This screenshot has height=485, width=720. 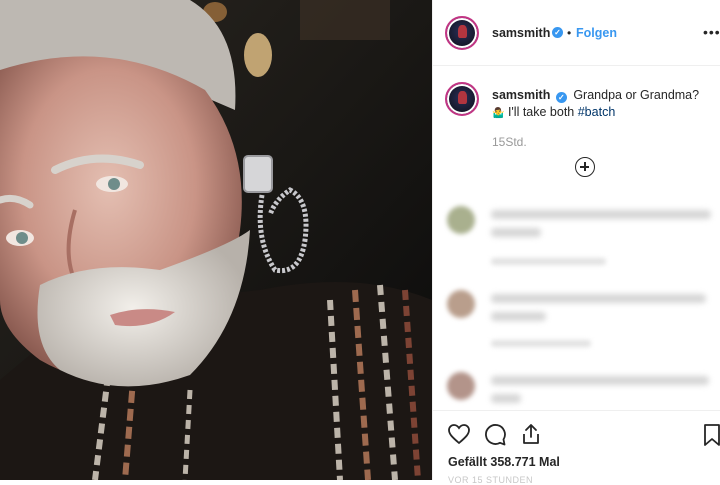 I want to click on caption-text-1: Grandpa or Grandma?, so click(x=636, y=95).